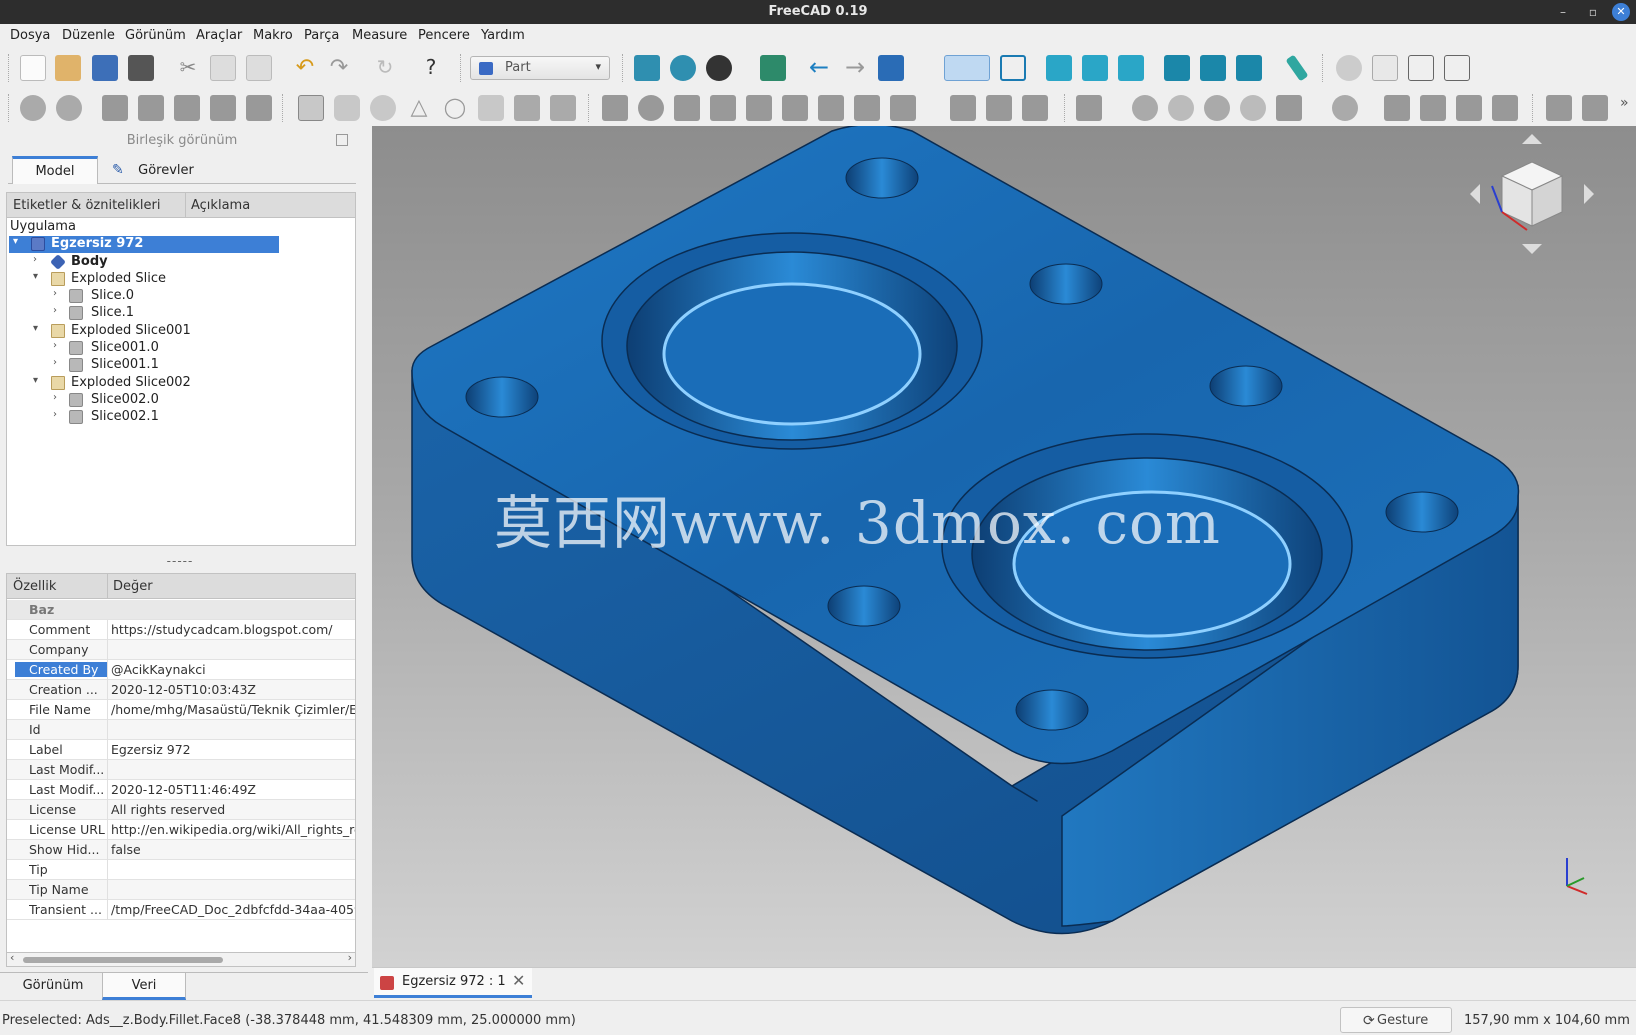 This screenshot has width=1636, height=1035. I want to click on refresh-icon: ↻, so click(385, 68).